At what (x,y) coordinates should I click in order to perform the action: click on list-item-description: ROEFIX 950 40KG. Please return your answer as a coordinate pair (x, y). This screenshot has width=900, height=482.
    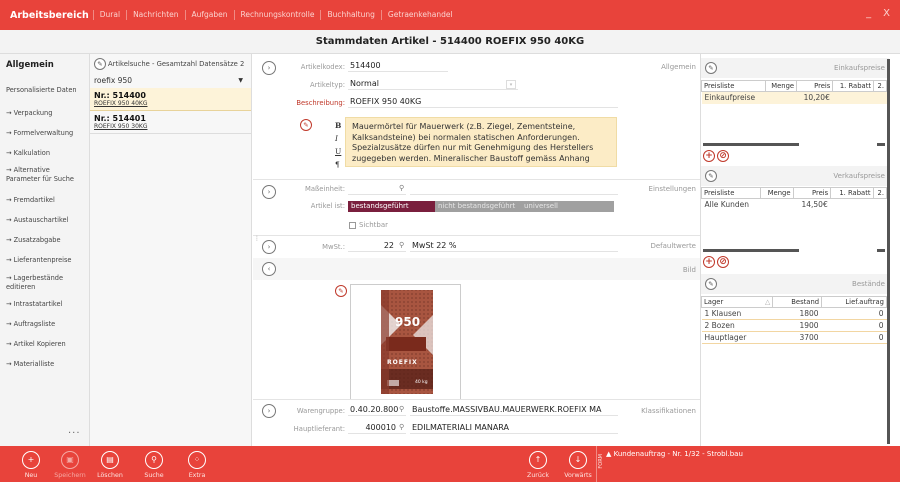
    Looking at the image, I should click on (170, 103).